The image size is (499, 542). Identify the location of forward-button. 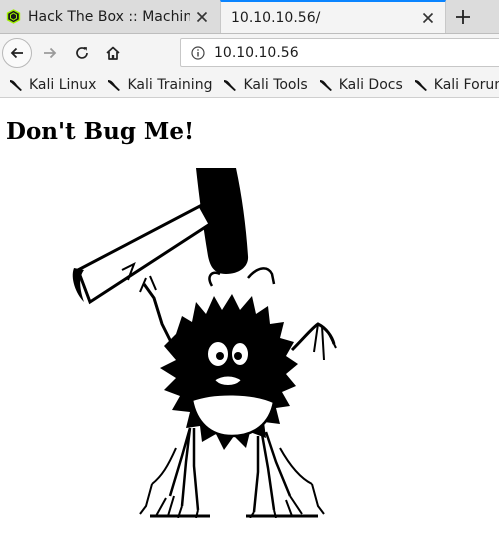
(50, 53).